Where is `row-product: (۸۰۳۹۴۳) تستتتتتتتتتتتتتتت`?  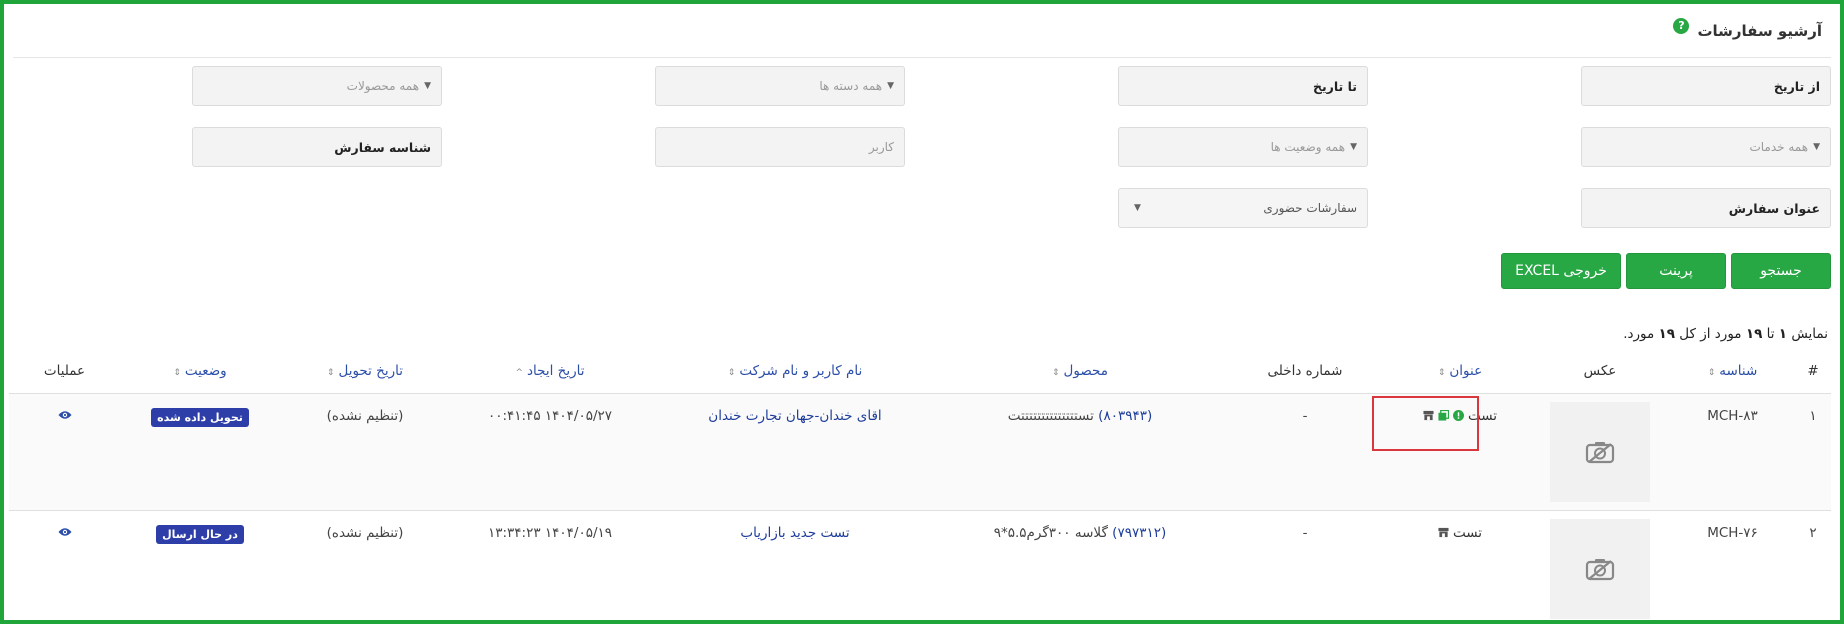 row-product: (۸۰۳۹۴۳) تستتتتتتتتتتتتتتت is located at coordinates (1080, 452).